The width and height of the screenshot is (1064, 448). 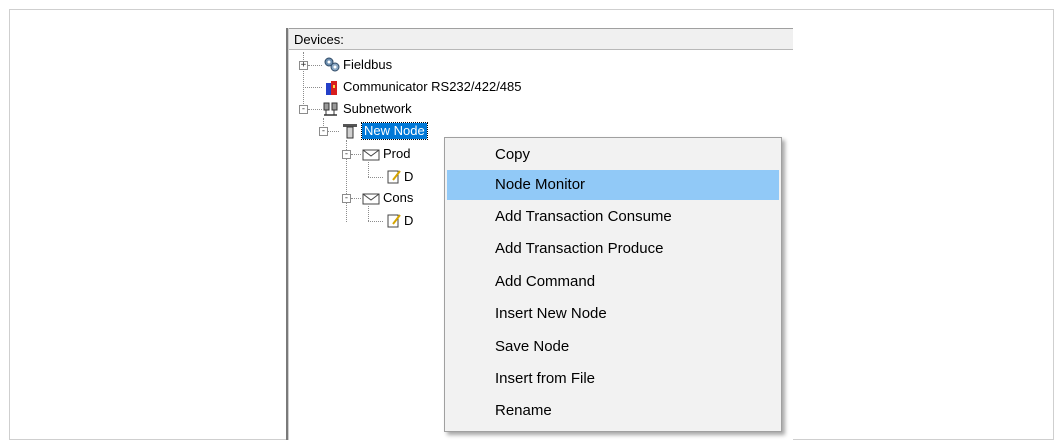 I want to click on menu-item-copy: Copy, so click(x=613, y=155).